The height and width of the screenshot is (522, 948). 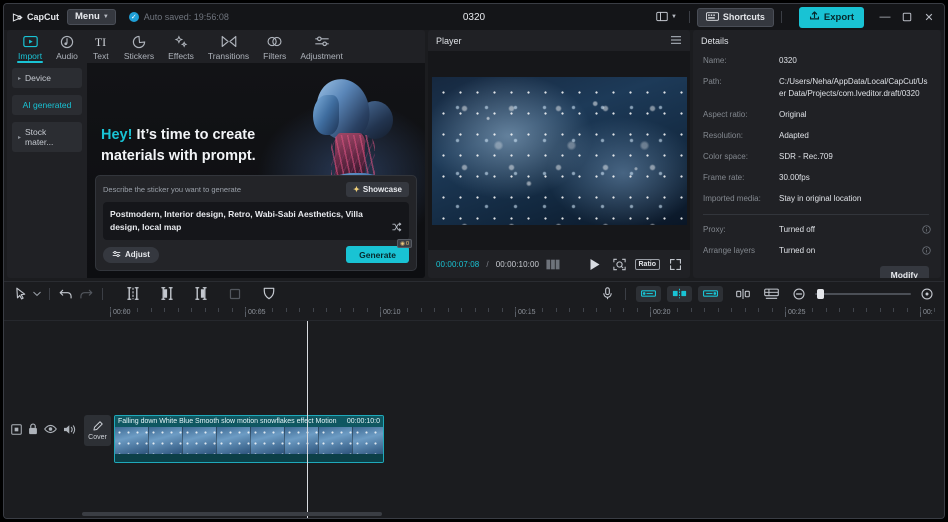 What do you see at coordinates (927, 294) in the screenshot?
I see `fit-icon` at bounding box center [927, 294].